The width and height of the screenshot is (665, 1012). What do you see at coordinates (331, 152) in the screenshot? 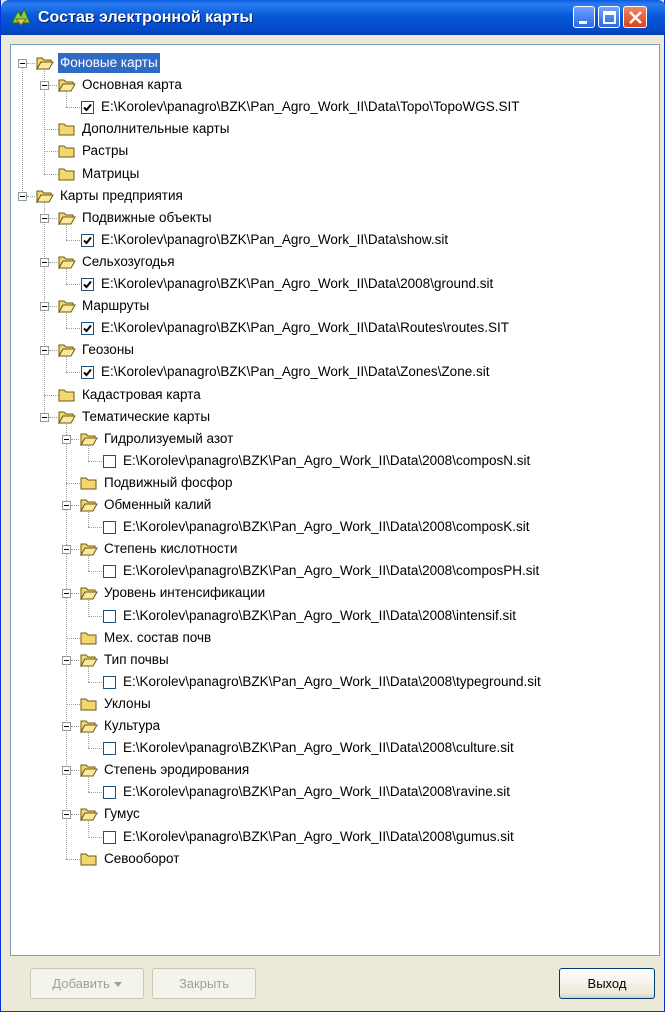
I see `layer-group-row: Растры` at bounding box center [331, 152].